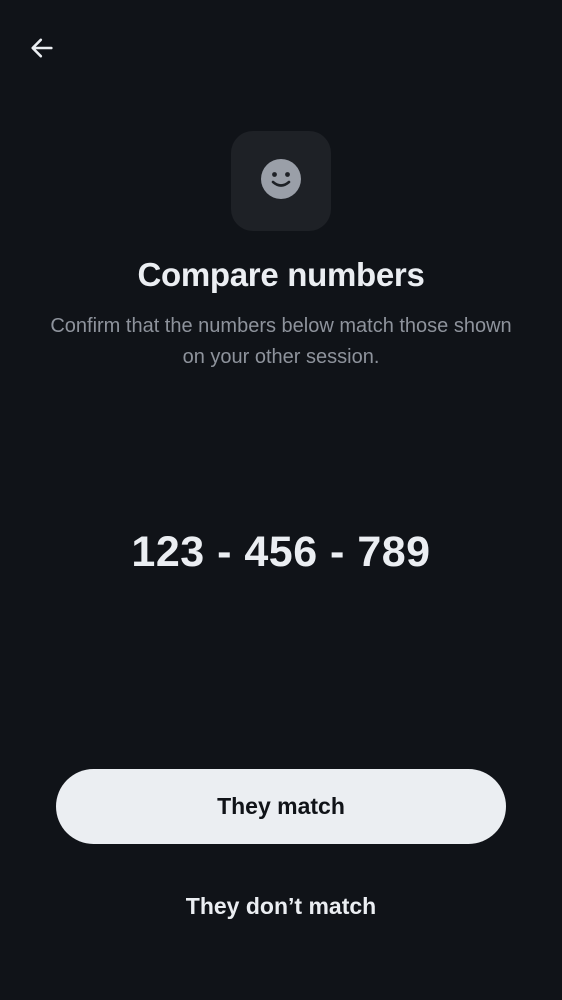  I want to click on page-title: Compare numbers, so click(281, 274).